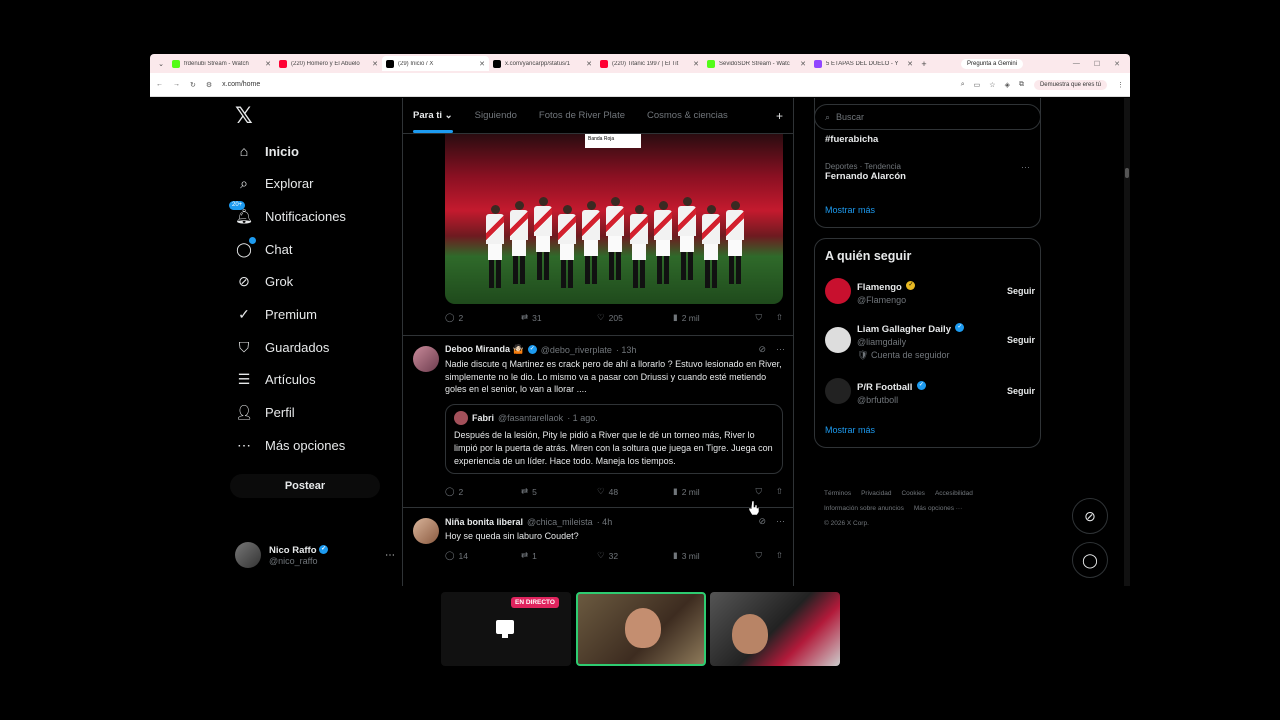  I want to click on browser-tab: (29) Inicio / X ✕, so click(435, 63).